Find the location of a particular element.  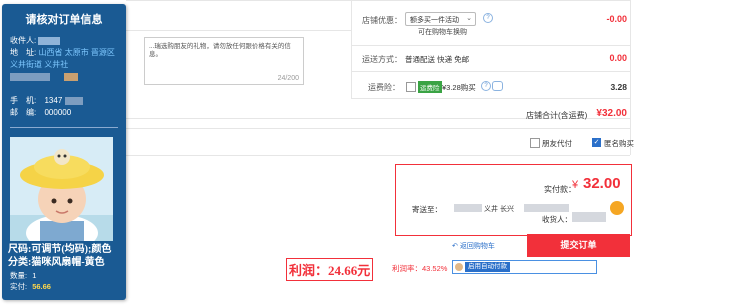

message-textarea: ...瑞选购朋友的礼物，请勿放任何跟价格有关的信息。 24/200 is located at coordinates (224, 61).